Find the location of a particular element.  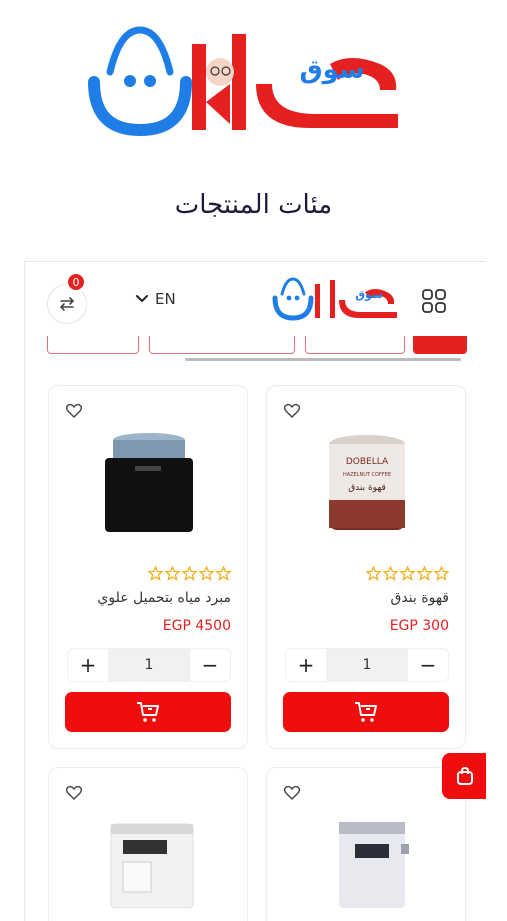

compare-count-badge: 0 is located at coordinates (76, 282).